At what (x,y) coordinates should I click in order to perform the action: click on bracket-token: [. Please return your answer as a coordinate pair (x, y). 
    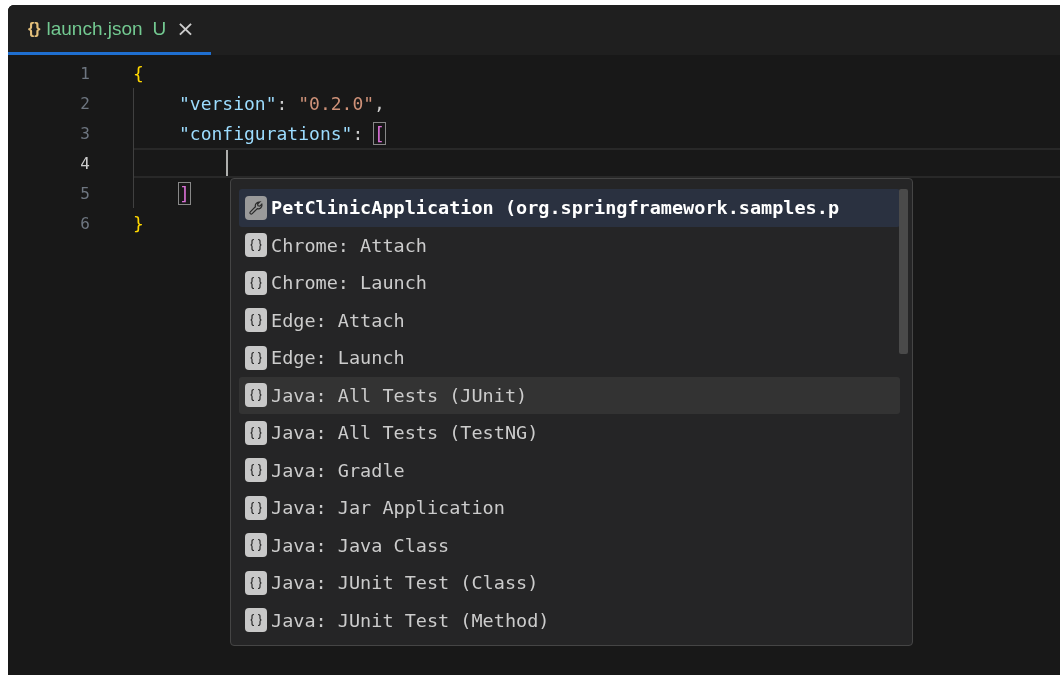
    Looking at the image, I should click on (379, 133).